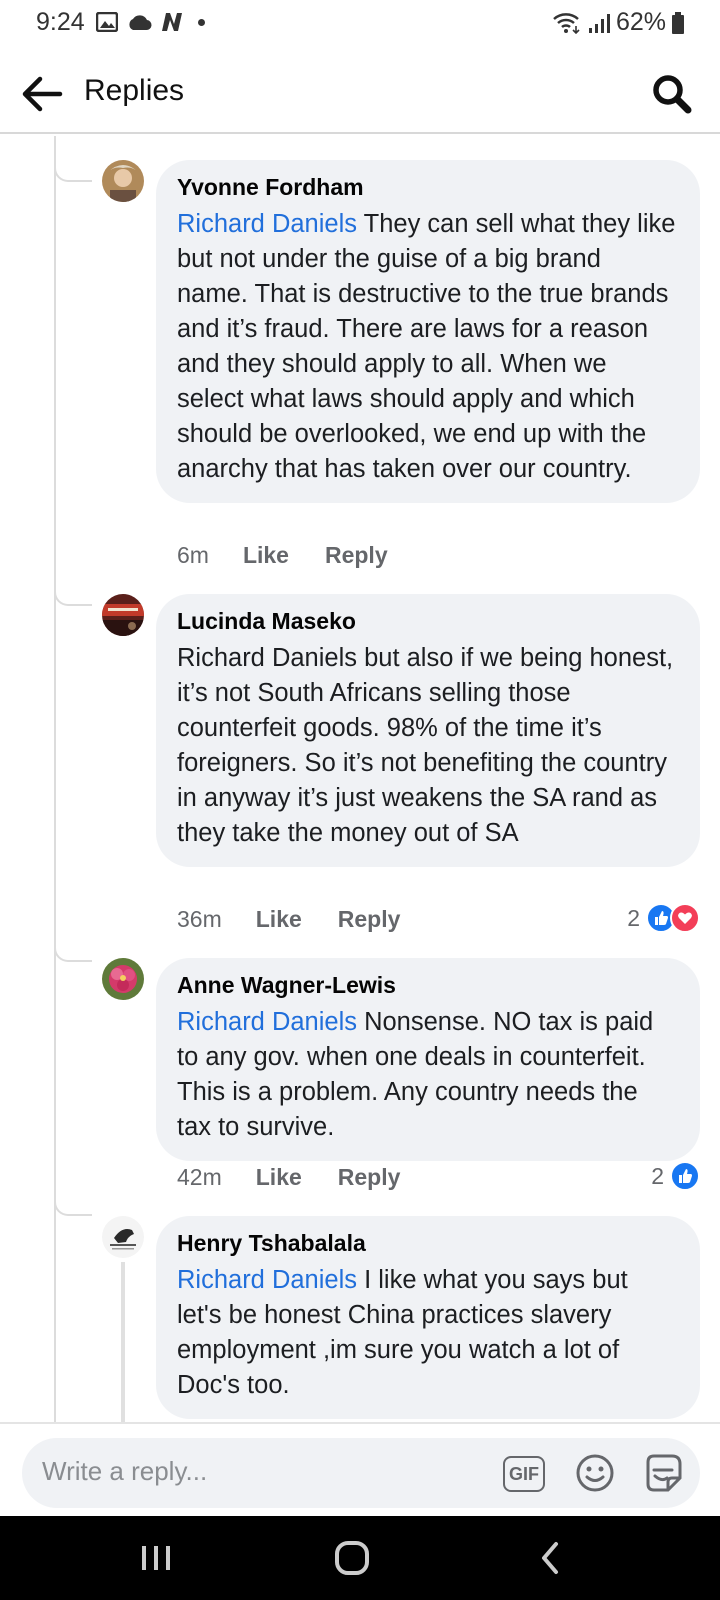  Describe the element at coordinates (685, 1176) in the screenshot. I see `thumbs-up-icon` at that location.